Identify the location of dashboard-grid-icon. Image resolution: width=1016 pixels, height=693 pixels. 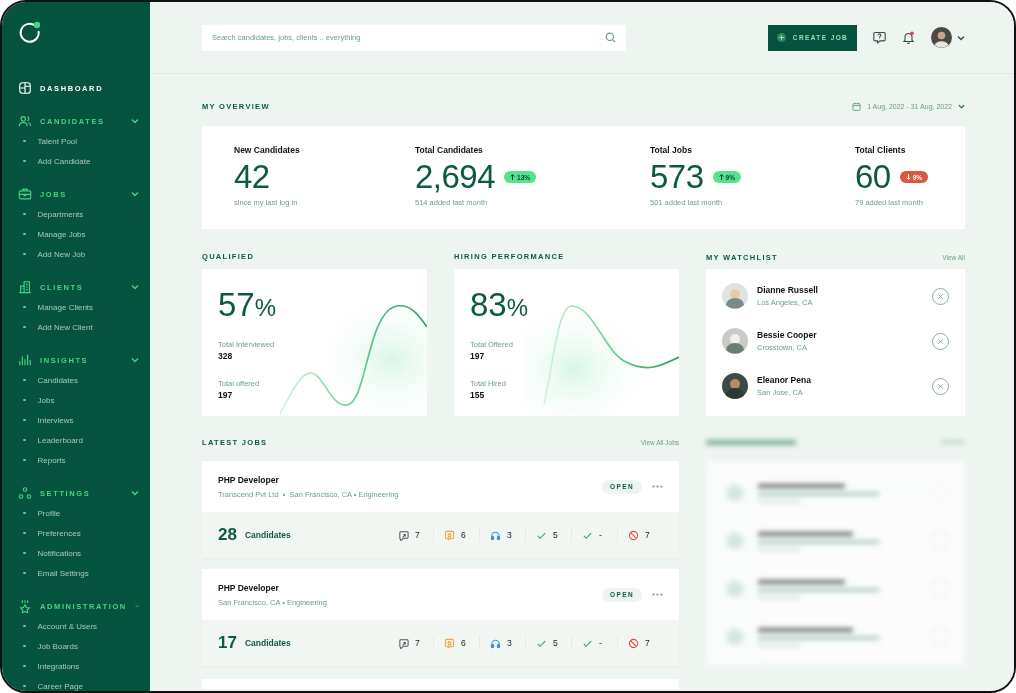
(25, 88).